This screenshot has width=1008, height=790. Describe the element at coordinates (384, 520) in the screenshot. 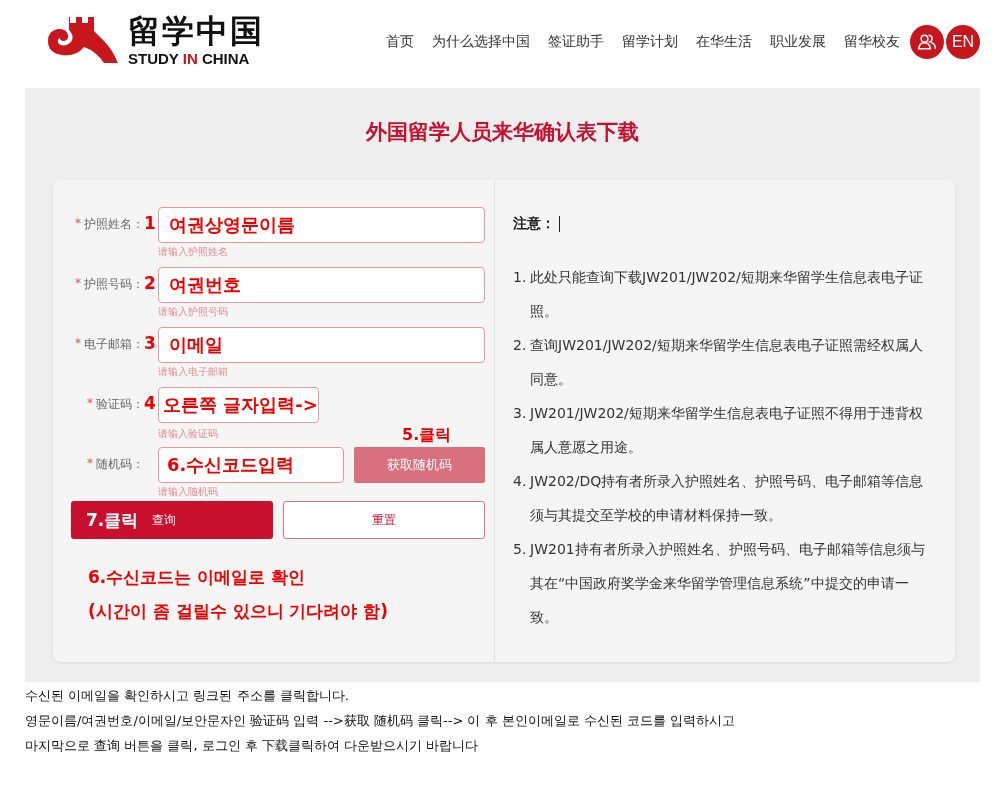

I see `reset-button: 重置` at that location.